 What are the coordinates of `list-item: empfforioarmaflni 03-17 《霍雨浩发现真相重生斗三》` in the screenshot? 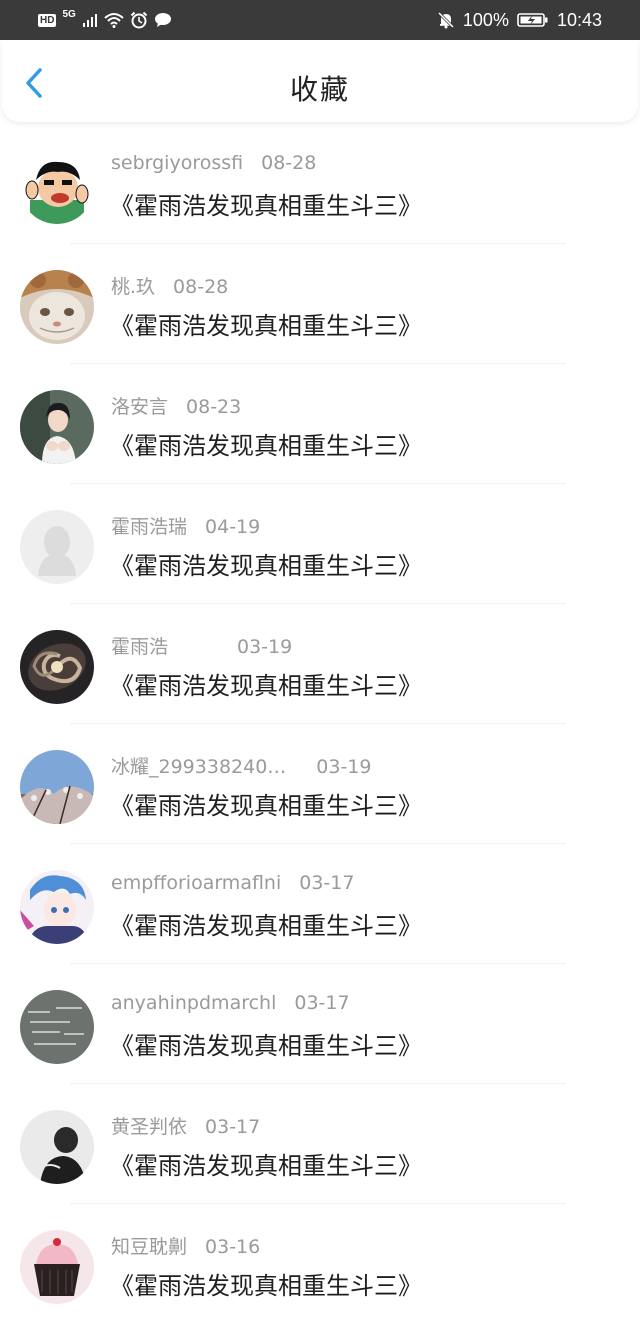 It's located at (320, 904).